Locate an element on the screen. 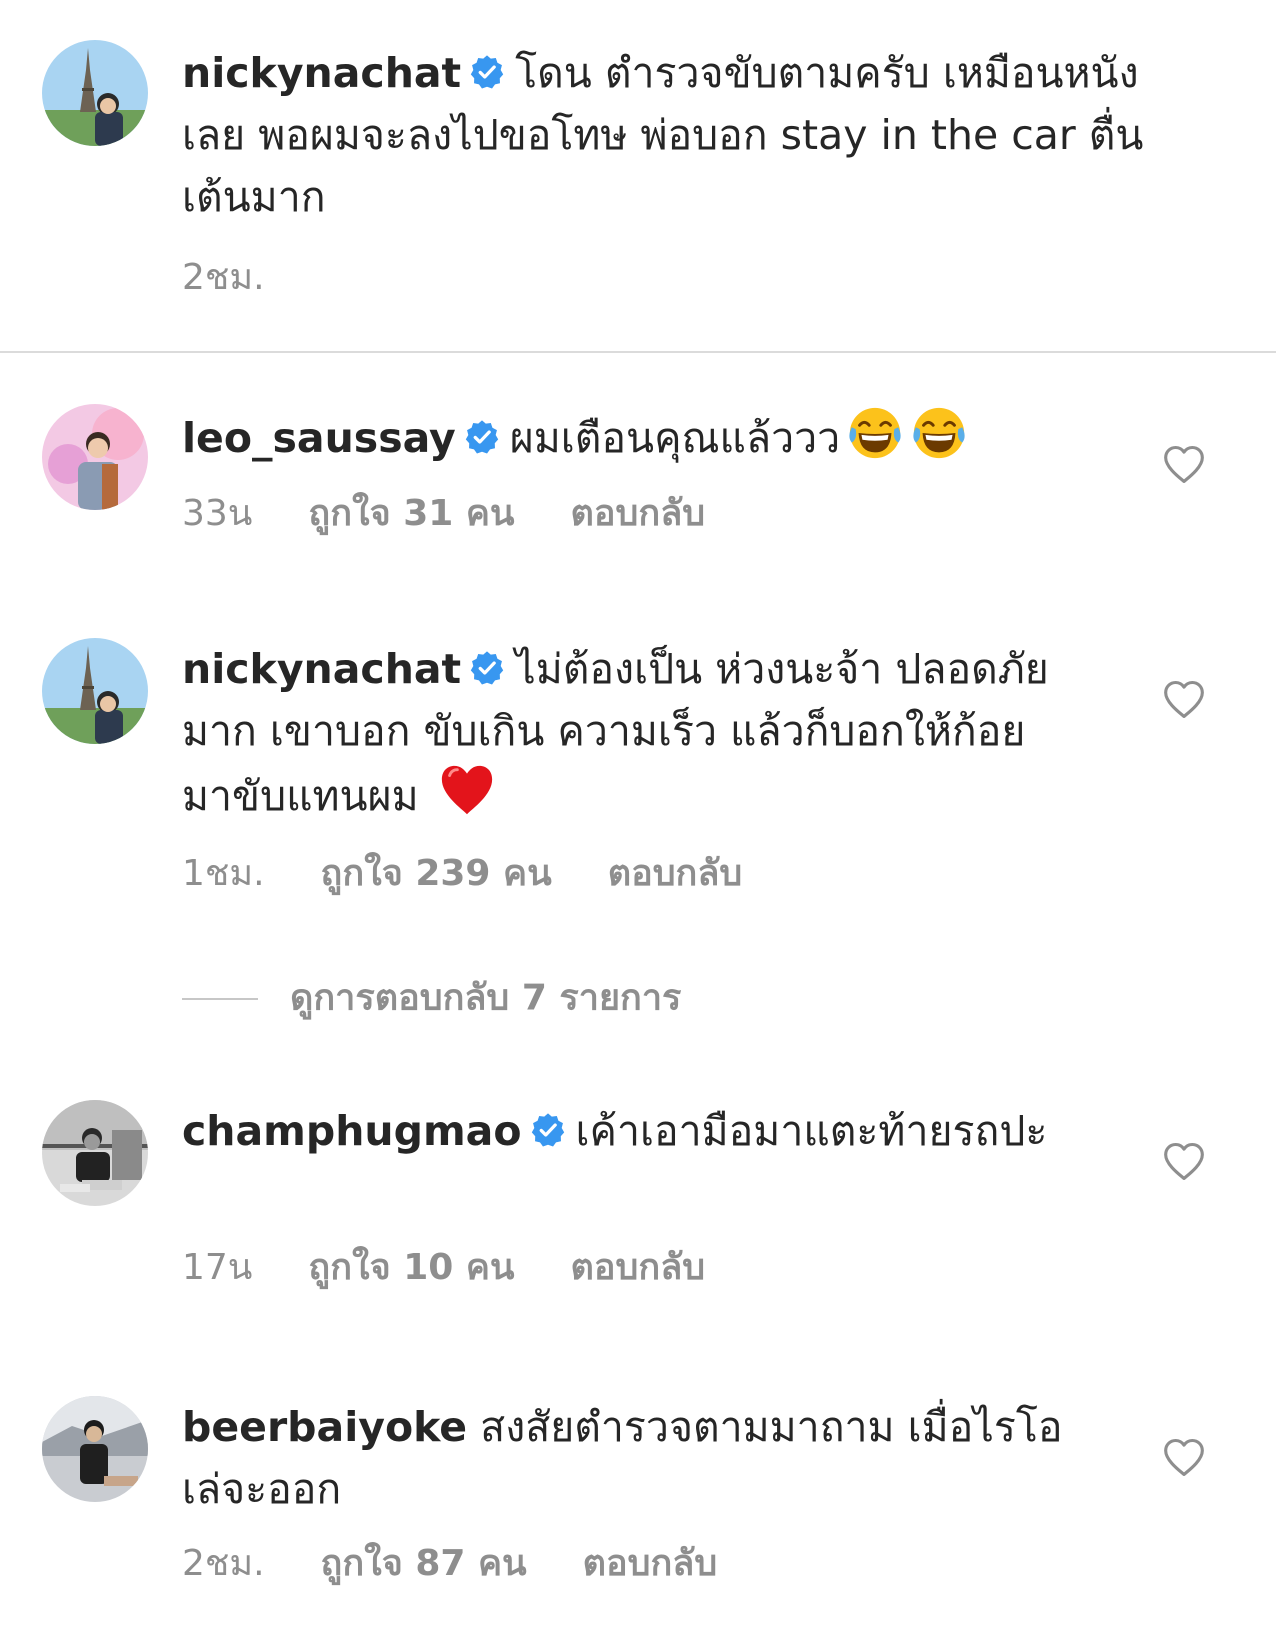 This screenshot has width=1280, height=1644. comment-text: leo_saussay ผมเตือนคุณแล้ววว is located at coordinates (662, 436).